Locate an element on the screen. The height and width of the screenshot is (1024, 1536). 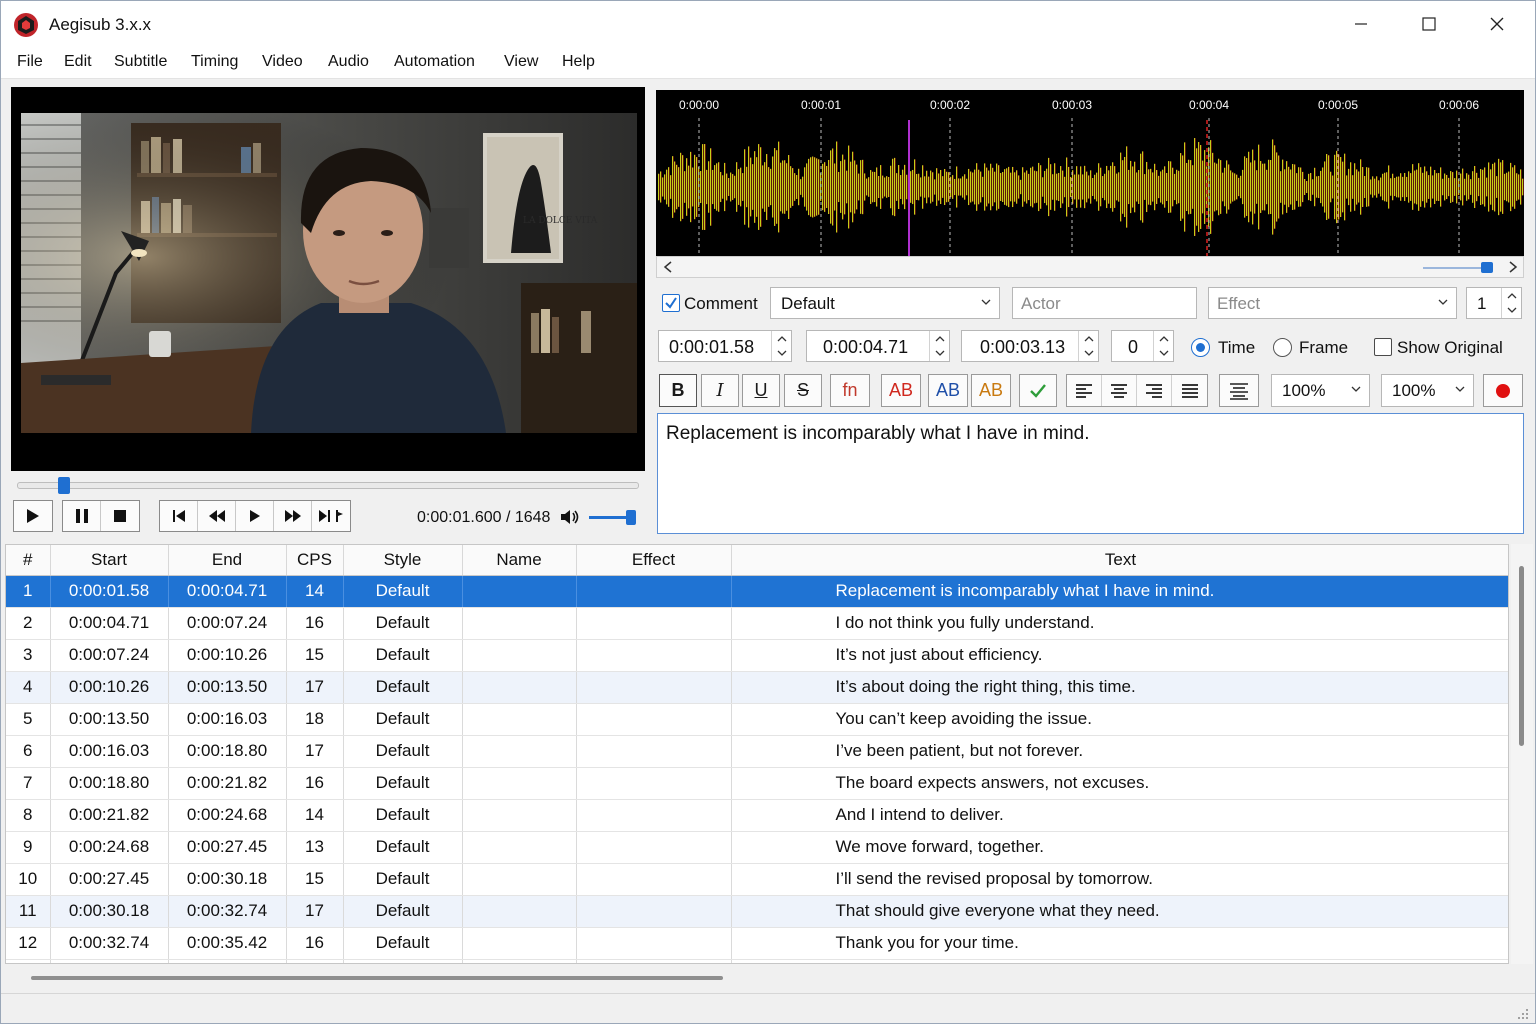
column-header-name: Name is located at coordinates (519, 560).